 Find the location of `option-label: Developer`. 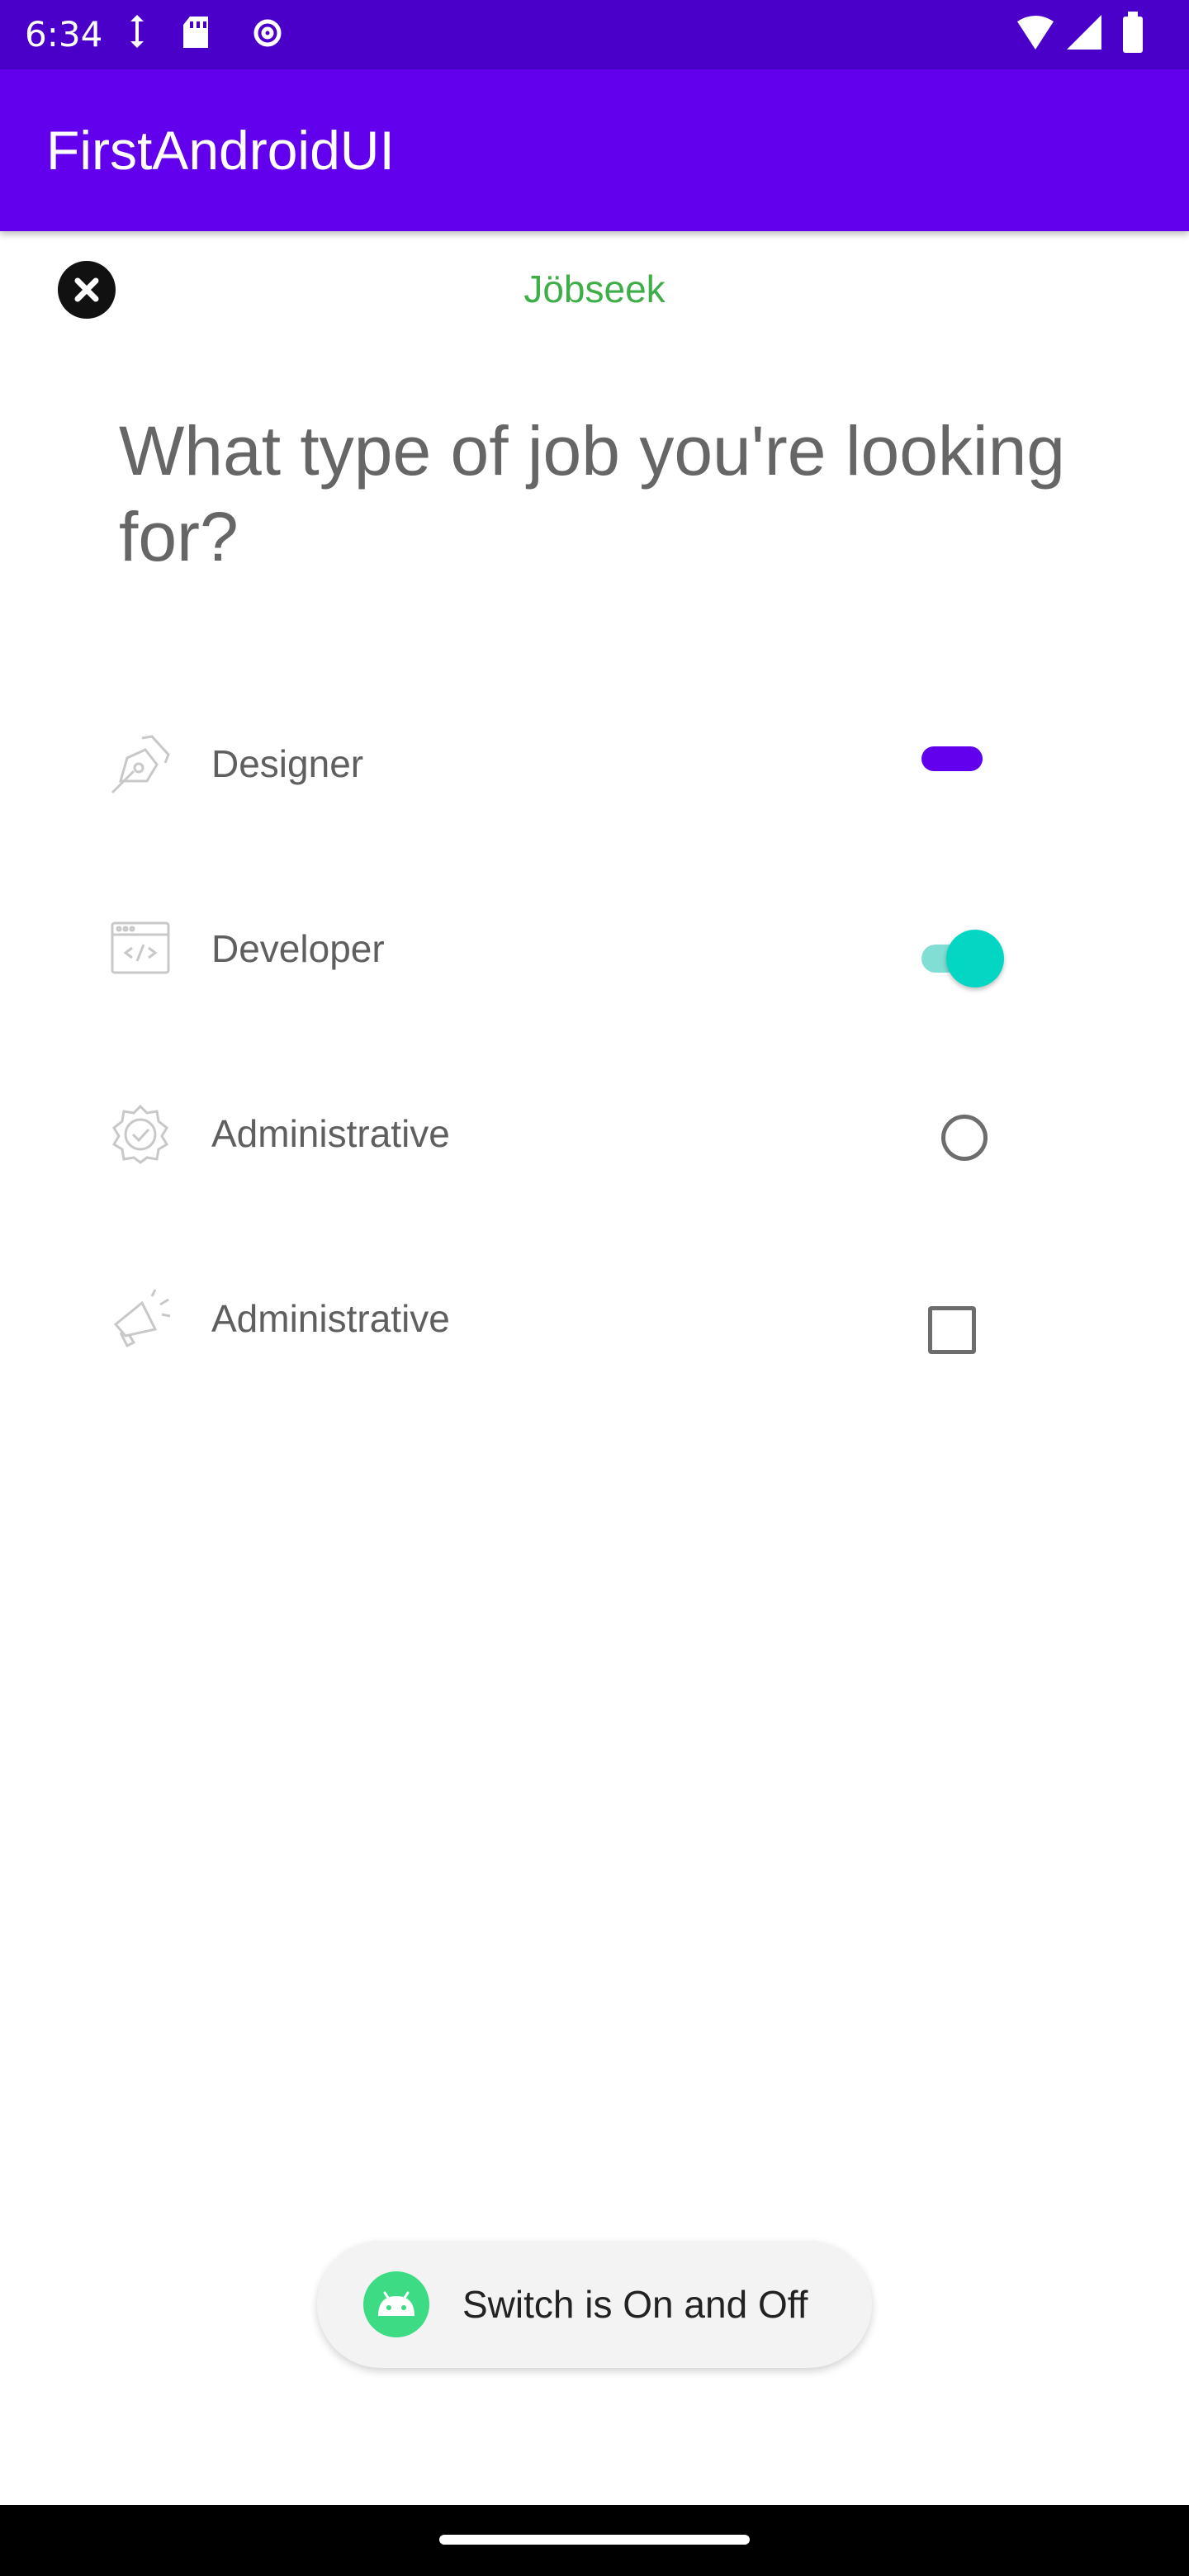

option-label: Developer is located at coordinates (298, 948).